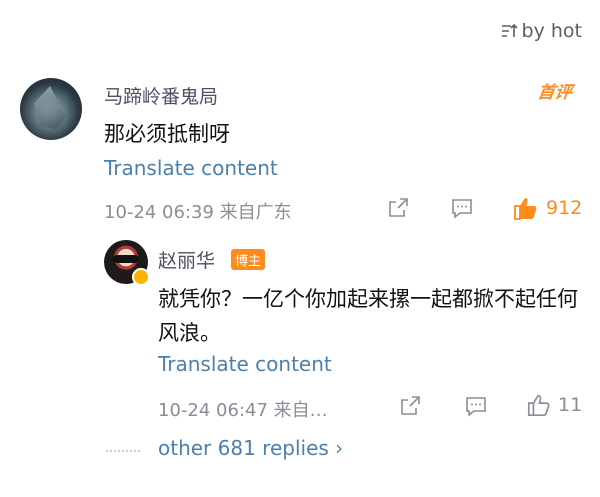 The width and height of the screenshot is (600, 497). What do you see at coordinates (186, 259) in the screenshot?
I see `reply-author: 赵丽华` at bounding box center [186, 259].